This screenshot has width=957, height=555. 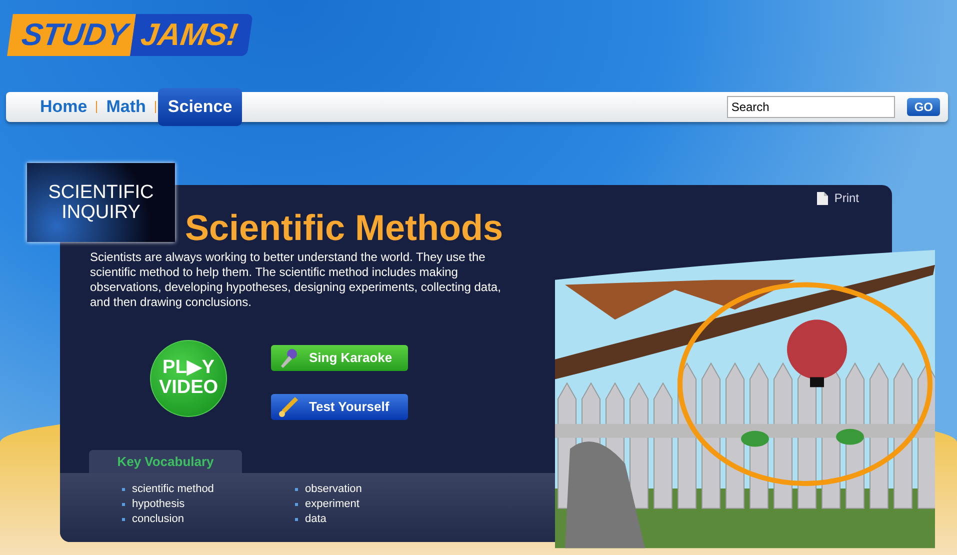 What do you see at coordinates (339, 407) in the screenshot?
I see `test-yourself-button: Test Yourself` at bounding box center [339, 407].